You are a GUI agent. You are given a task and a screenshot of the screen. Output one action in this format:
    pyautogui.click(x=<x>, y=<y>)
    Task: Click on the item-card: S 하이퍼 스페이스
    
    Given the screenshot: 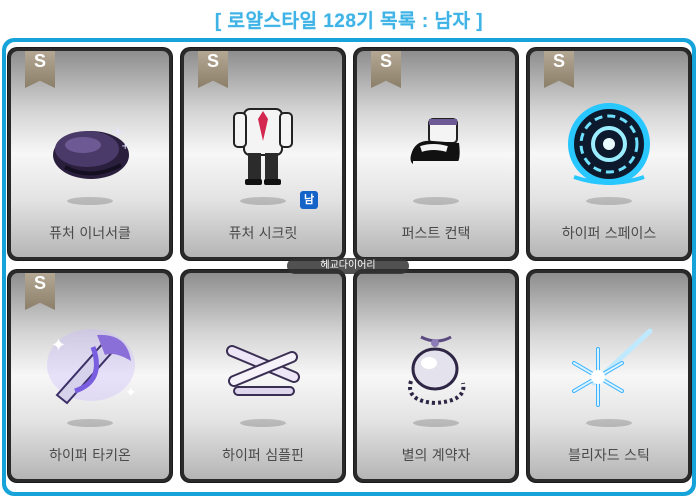 What is the action you would take?
    pyautogui.click(x=609, y=154)
    